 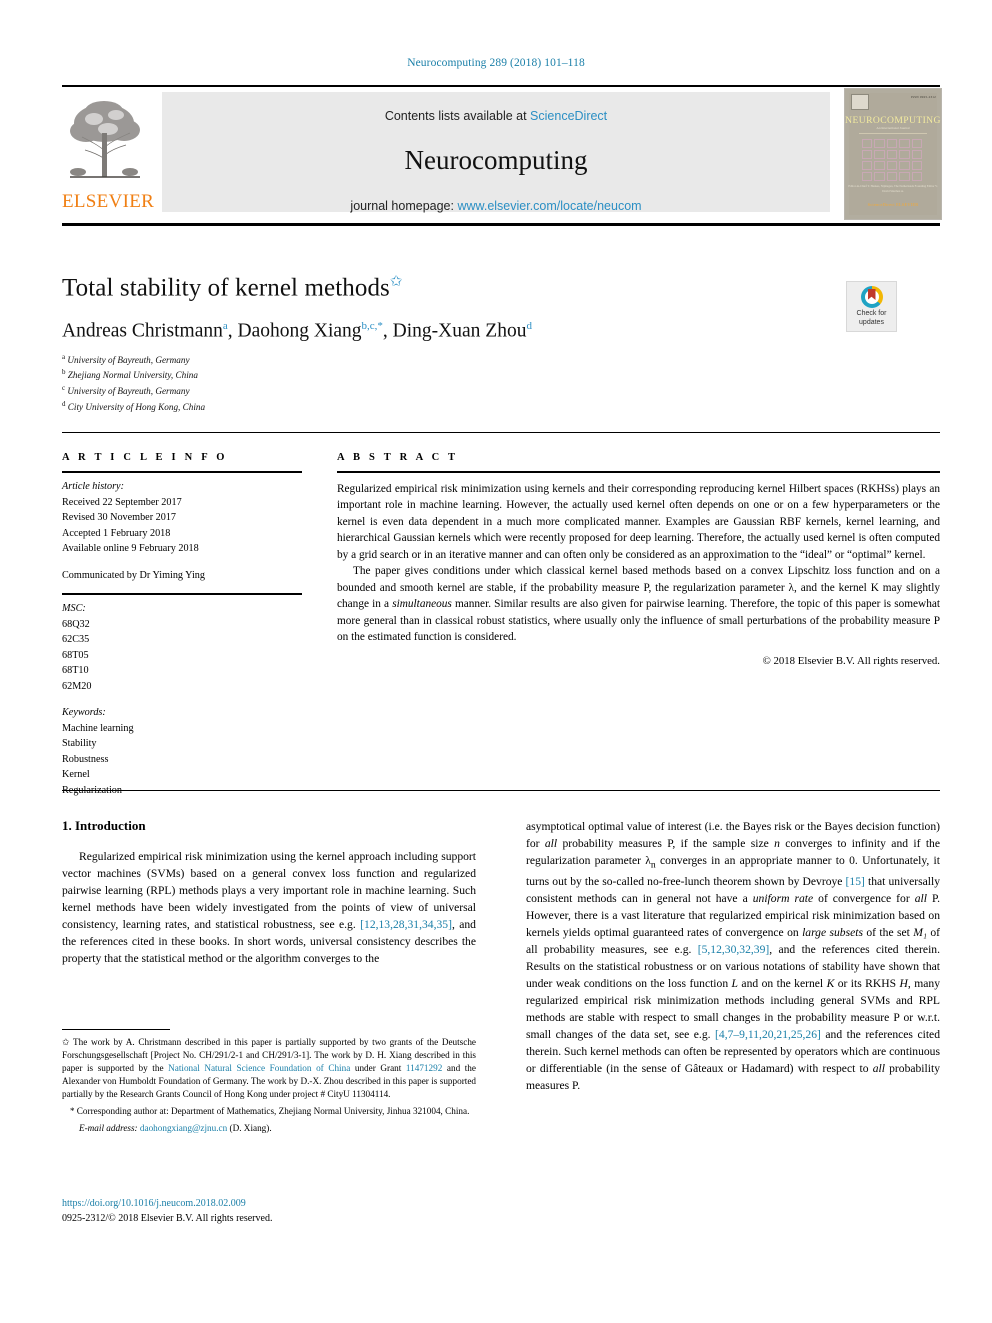 I want to click on msc-divider, so click(x=182, y=594).